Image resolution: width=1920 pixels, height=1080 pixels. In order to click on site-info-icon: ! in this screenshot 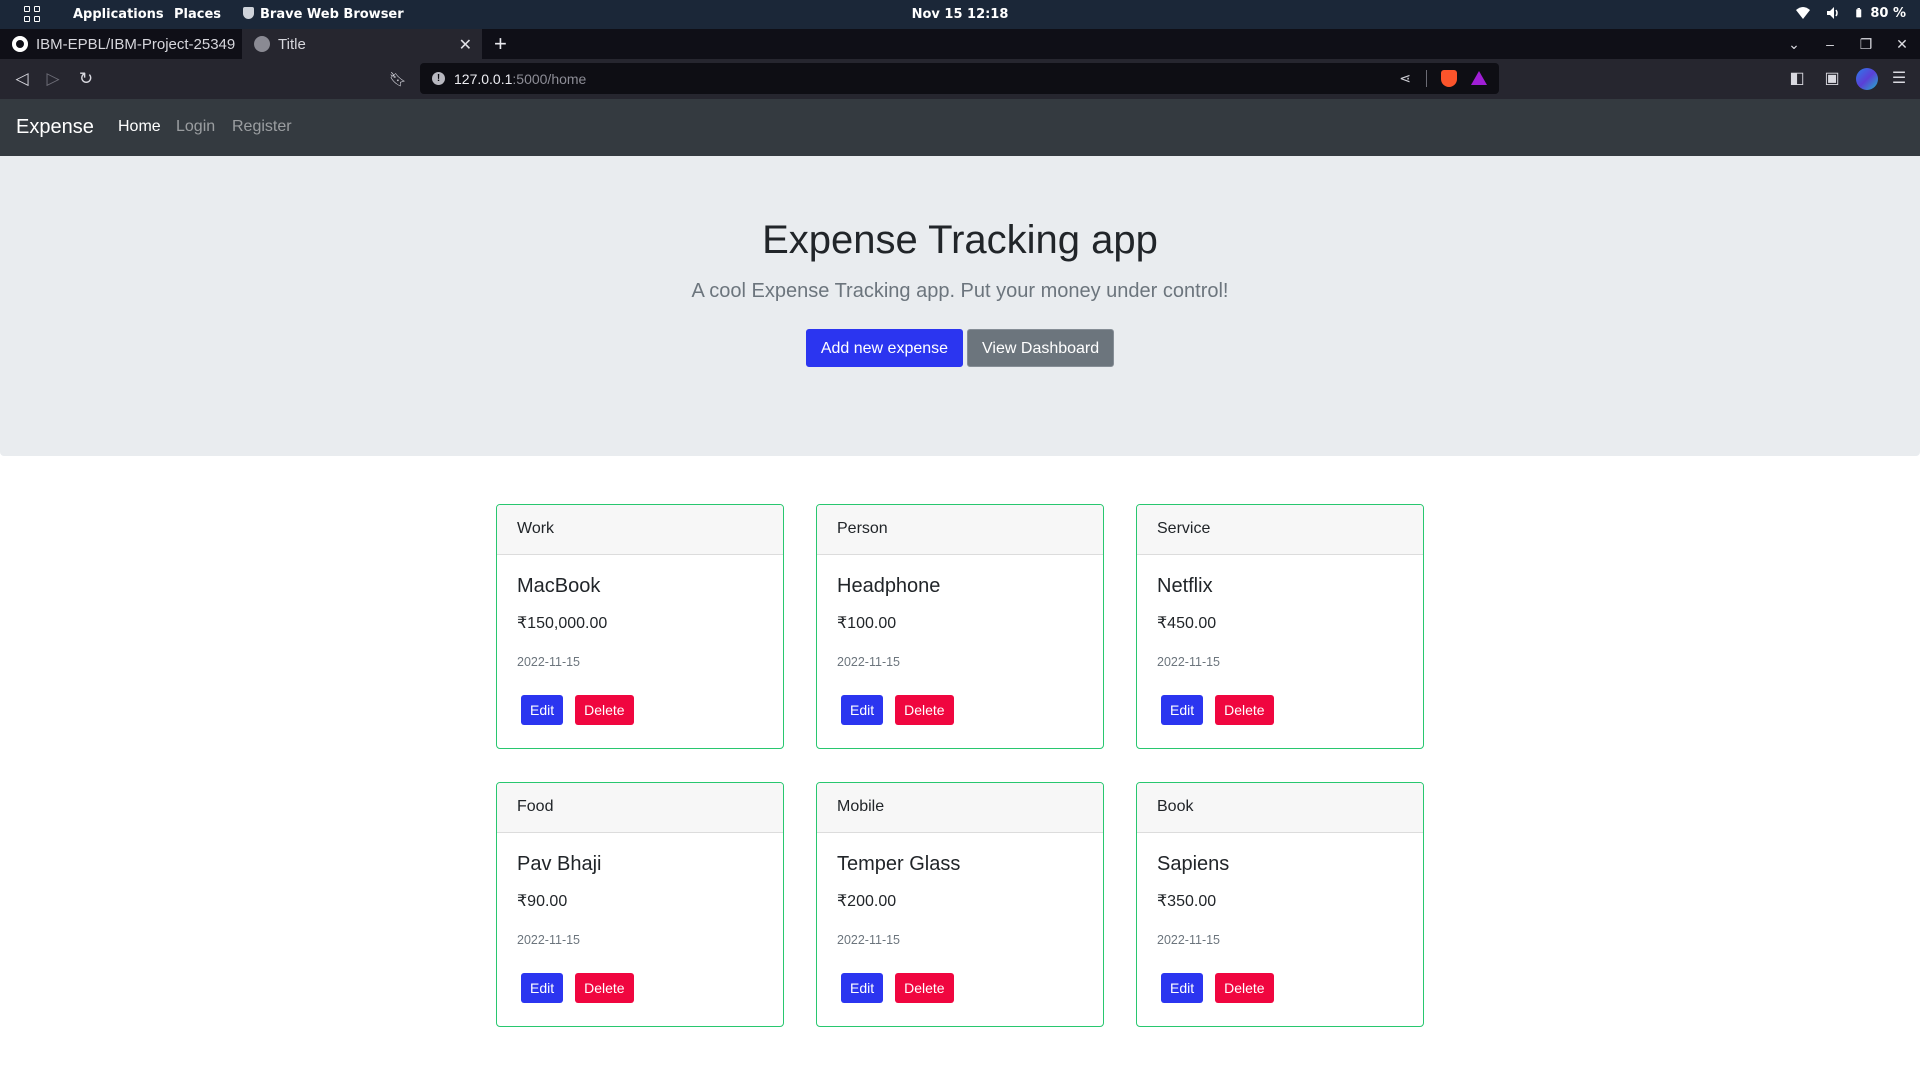, I will do `click(438, 78)`.